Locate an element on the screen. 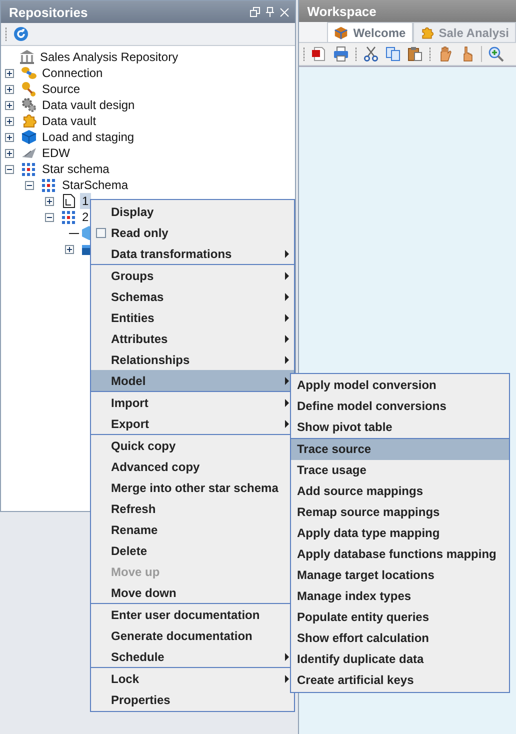  menu-item: Enter user documentation is located at coordinates (192, 614).